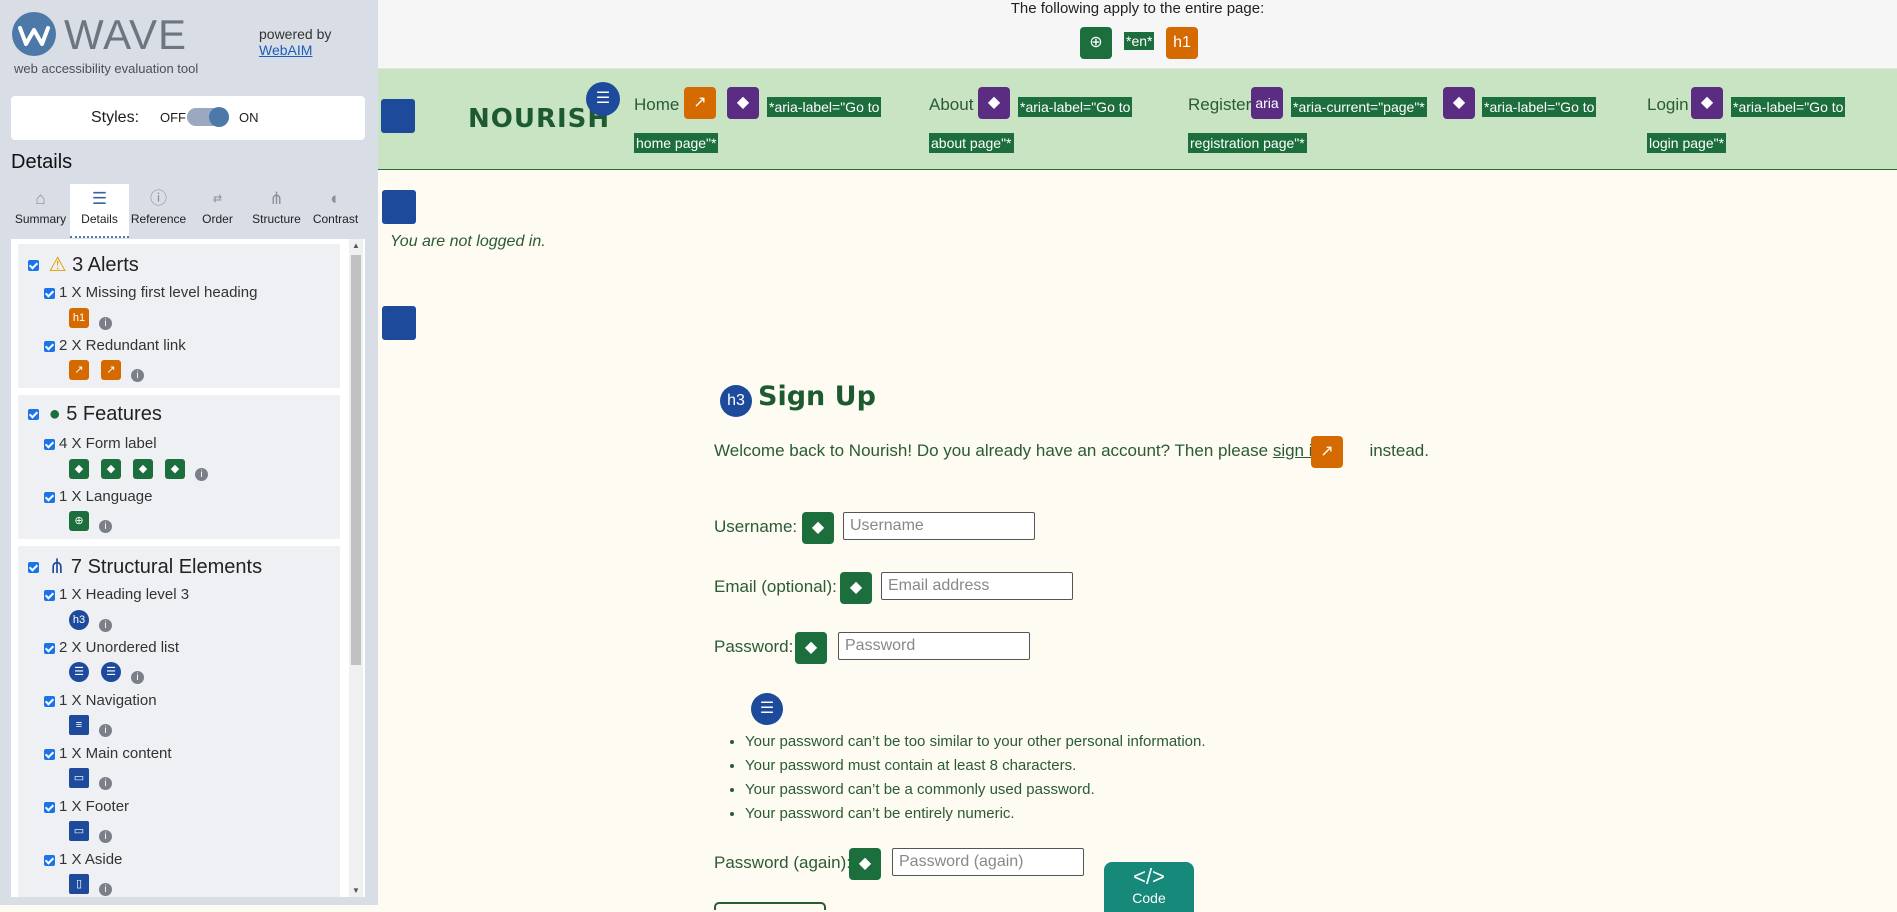  I want to click on tab-reference: ⓘ Reference, so click(158, 210).